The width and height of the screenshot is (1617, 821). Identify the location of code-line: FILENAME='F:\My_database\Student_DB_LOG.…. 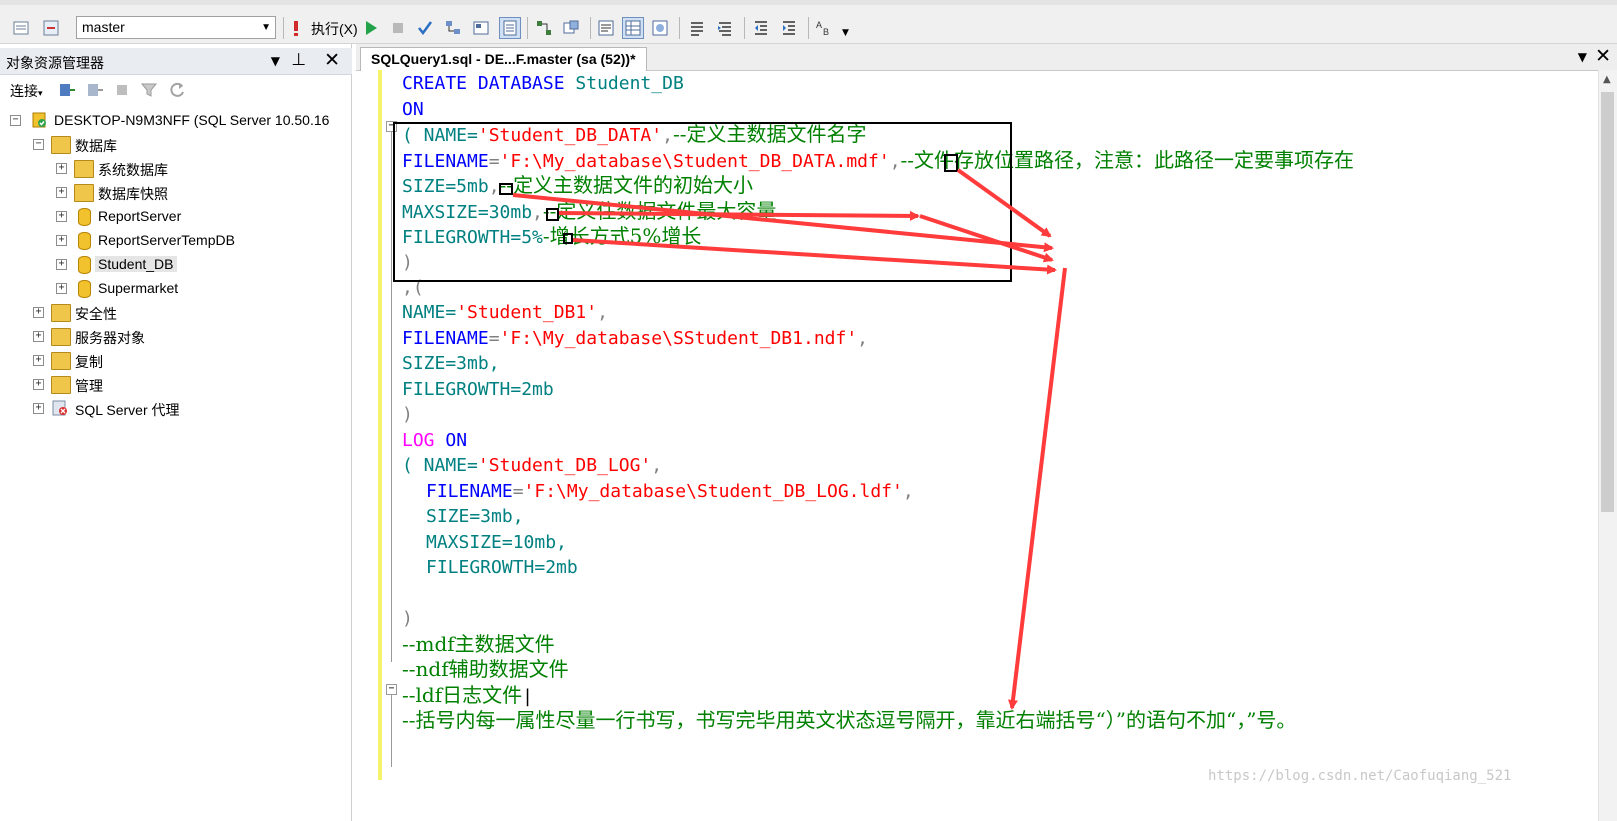
(670, 491).